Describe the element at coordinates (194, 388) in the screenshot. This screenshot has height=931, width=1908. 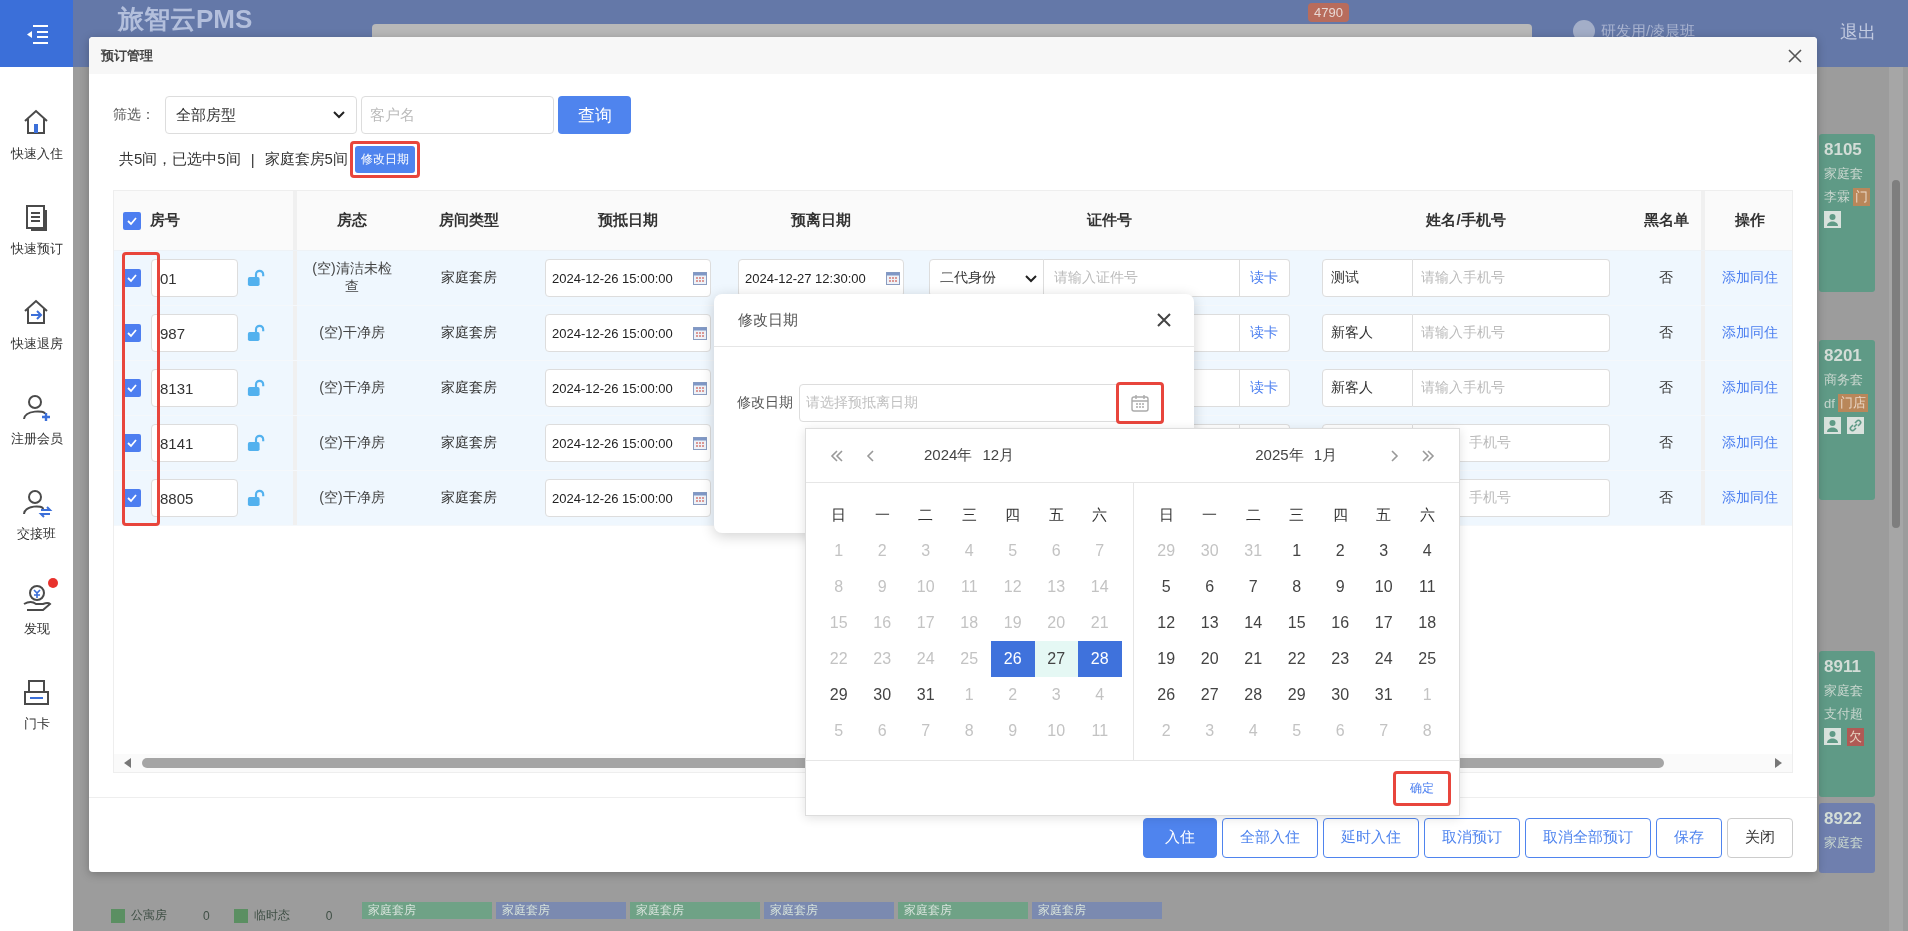
I see `room-number-input: 8131` at that location.